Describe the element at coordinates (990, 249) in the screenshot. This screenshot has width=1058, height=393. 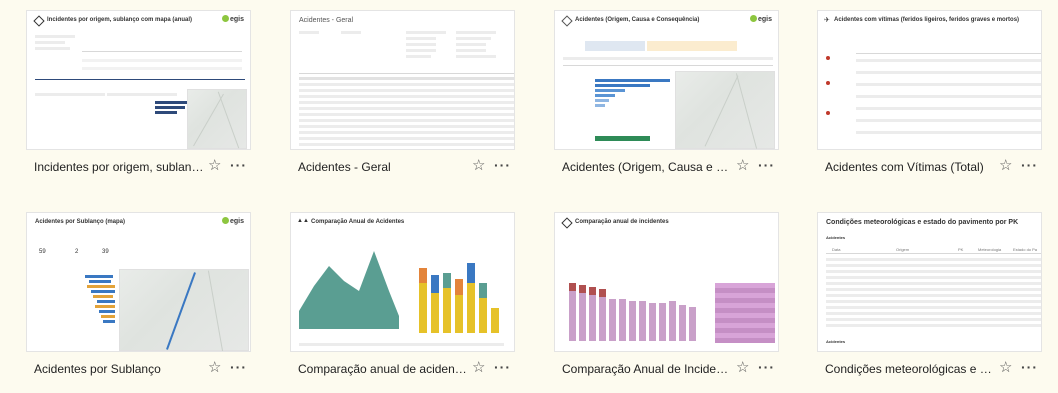
I see `column-header: Meteorologia` at that location.